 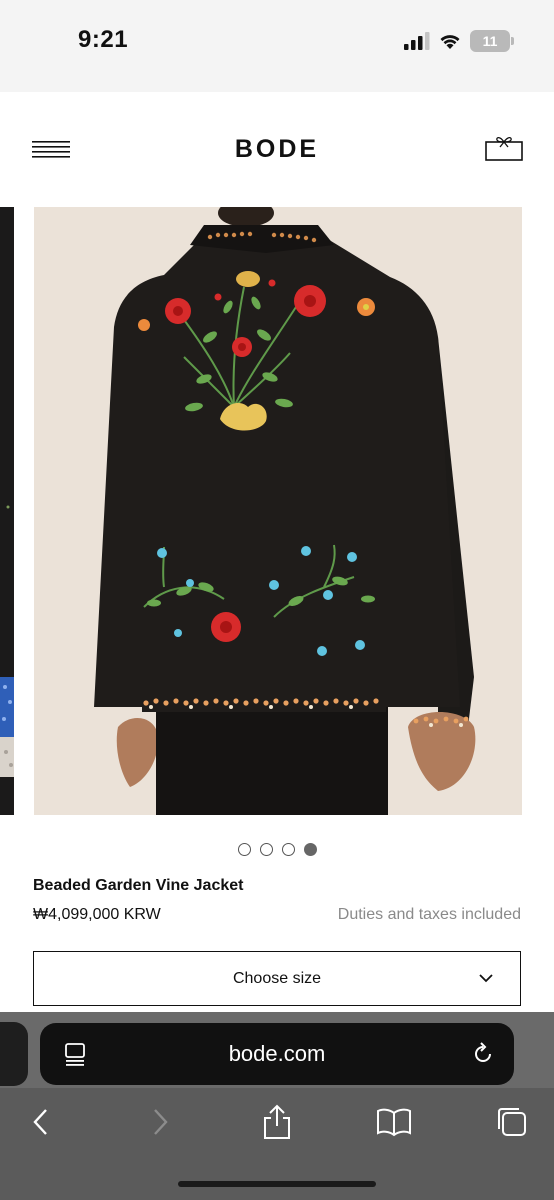 What do you see at coordinates (277, 46) in the screenshot?
I see `status-bar: 9:21 11` at bounding box center [277, 46].